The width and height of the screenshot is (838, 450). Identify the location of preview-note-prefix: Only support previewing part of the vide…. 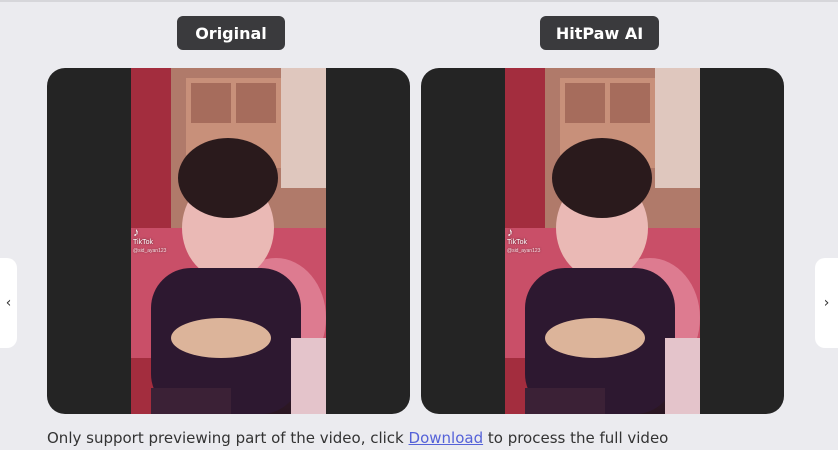
(225, 438).